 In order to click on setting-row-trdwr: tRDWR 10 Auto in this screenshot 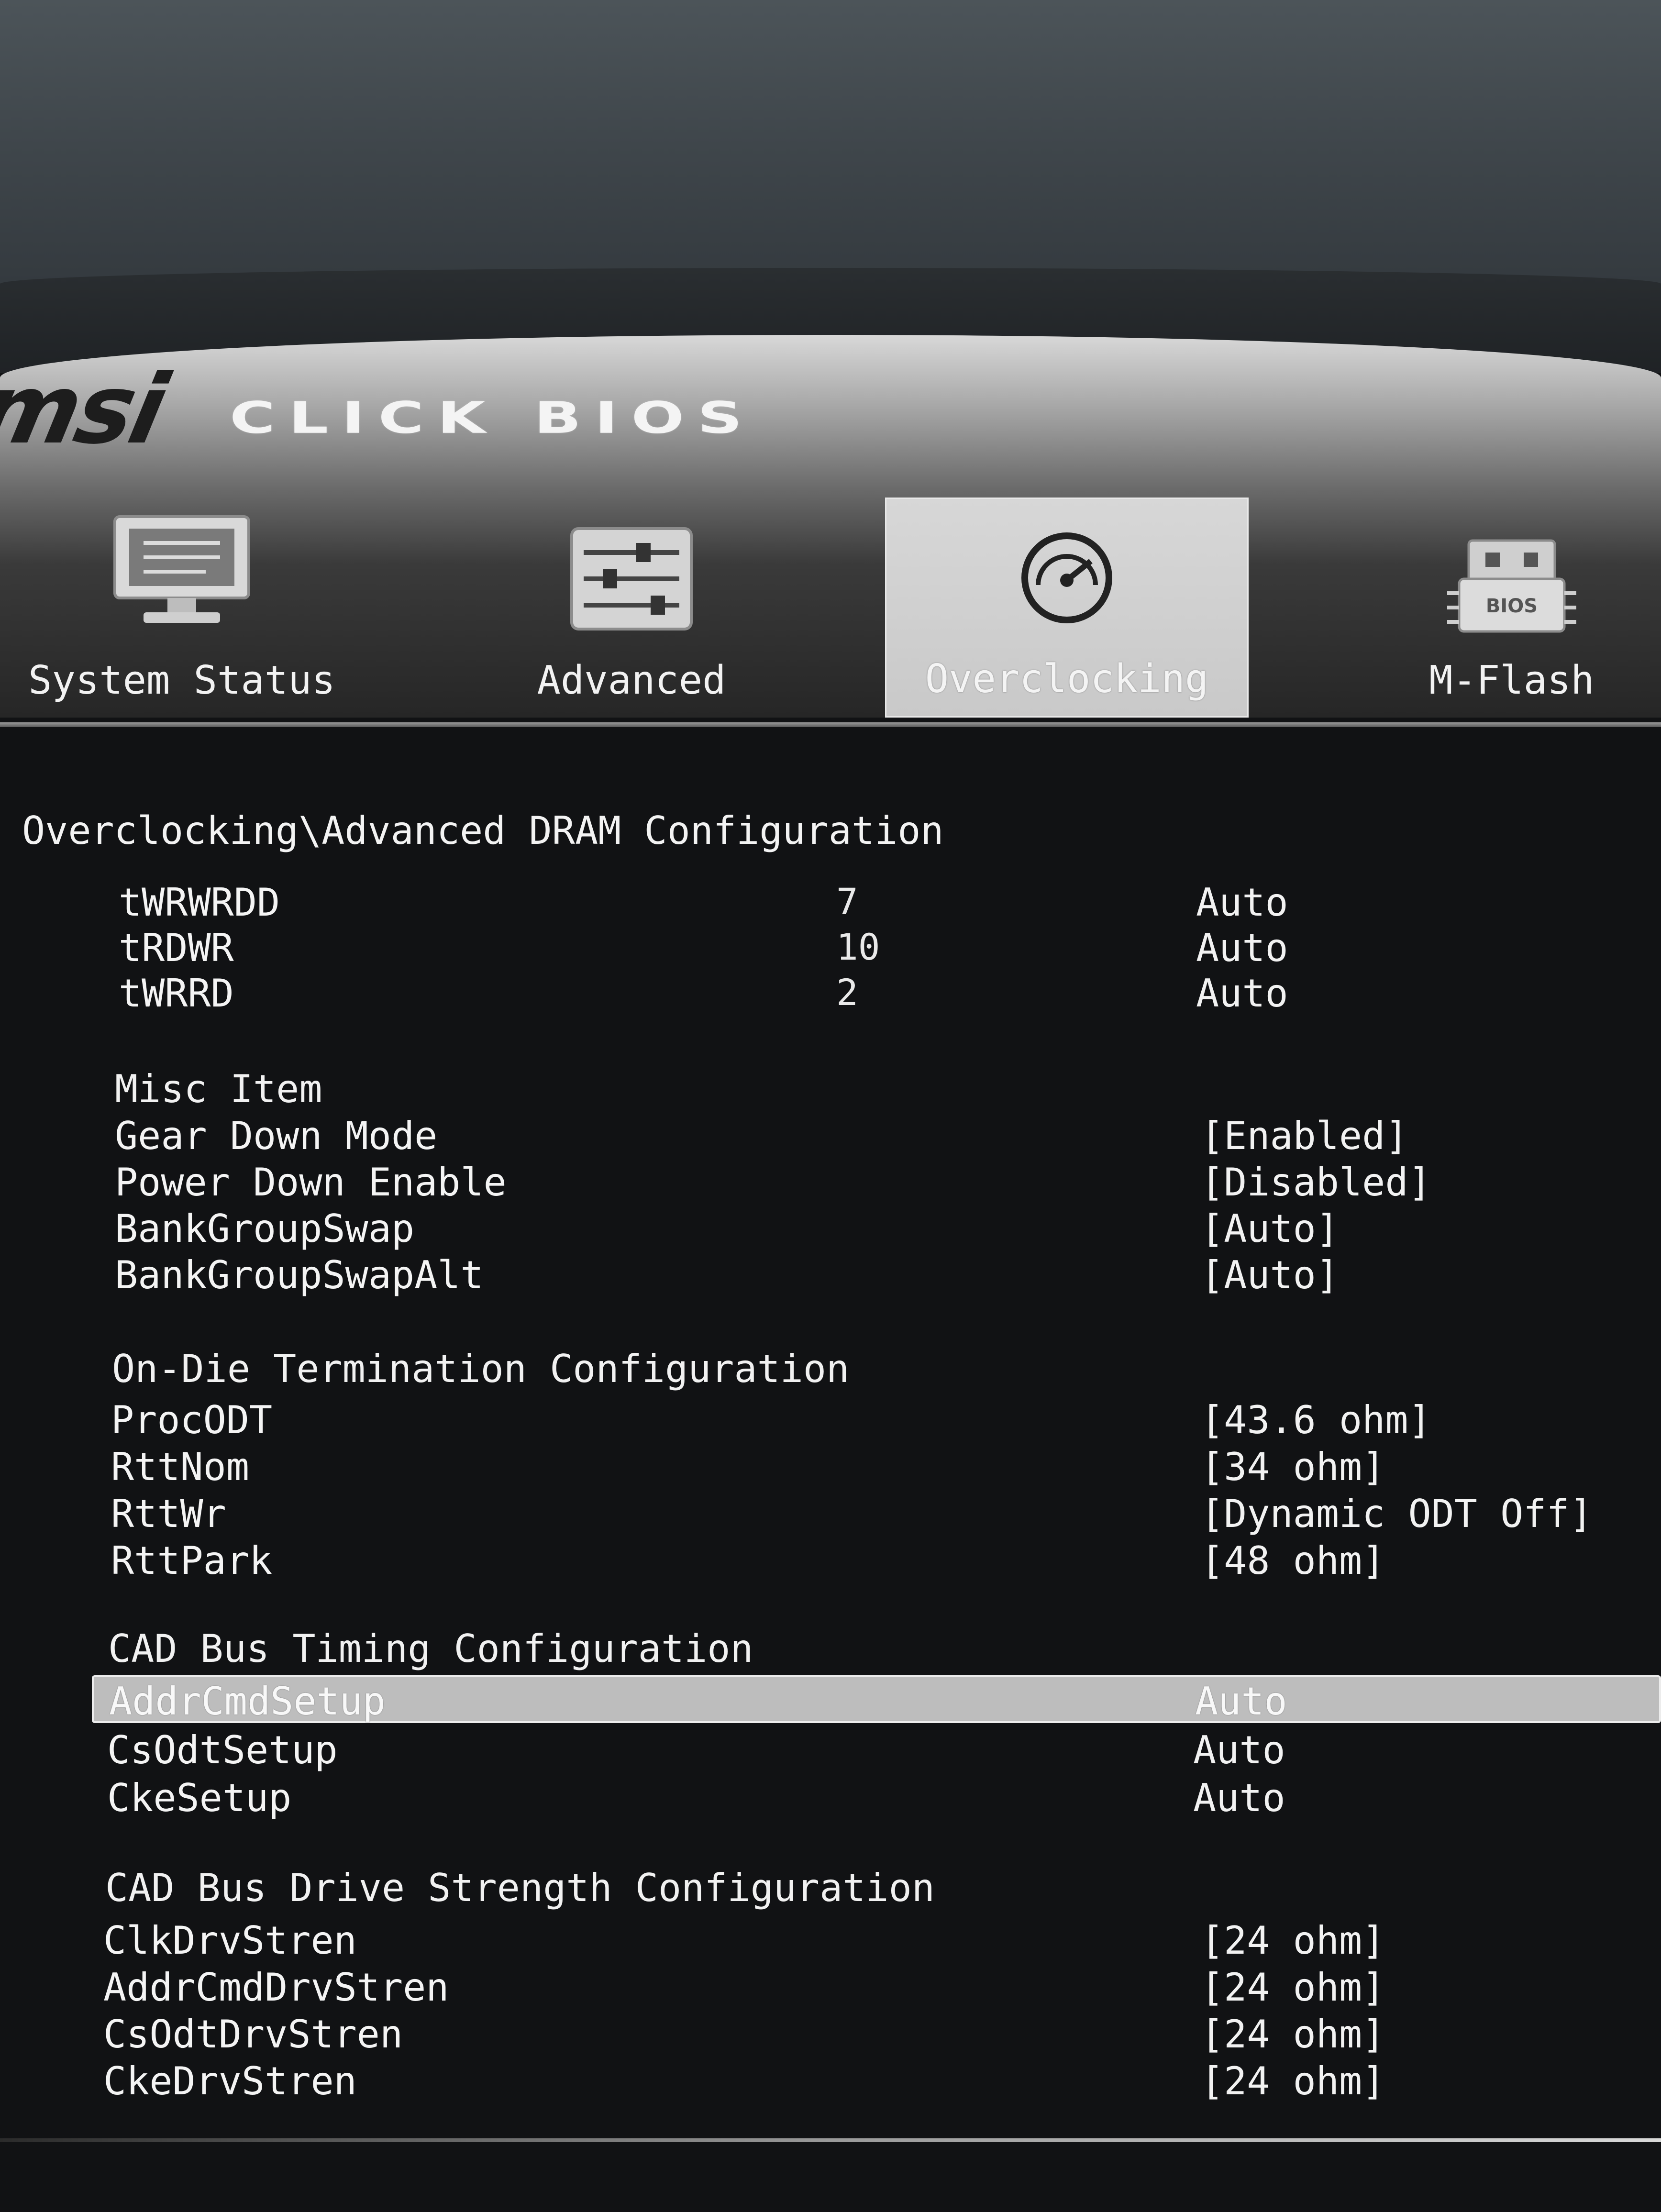, I will do `click(861, 949)`.